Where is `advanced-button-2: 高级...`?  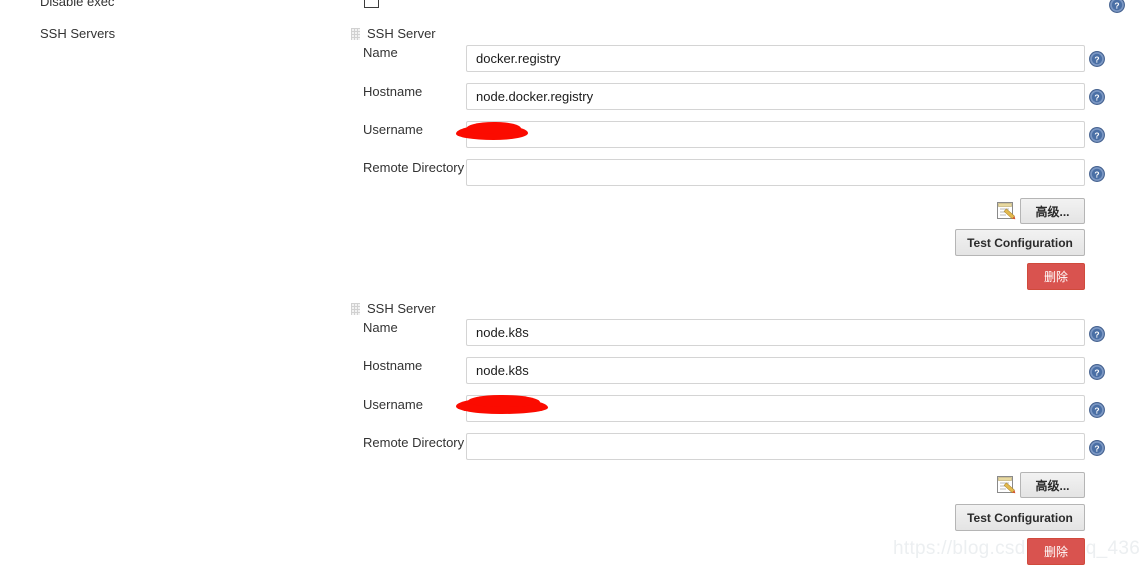
advanced-button-2: 高级... is located at coordinates (1052, 485).